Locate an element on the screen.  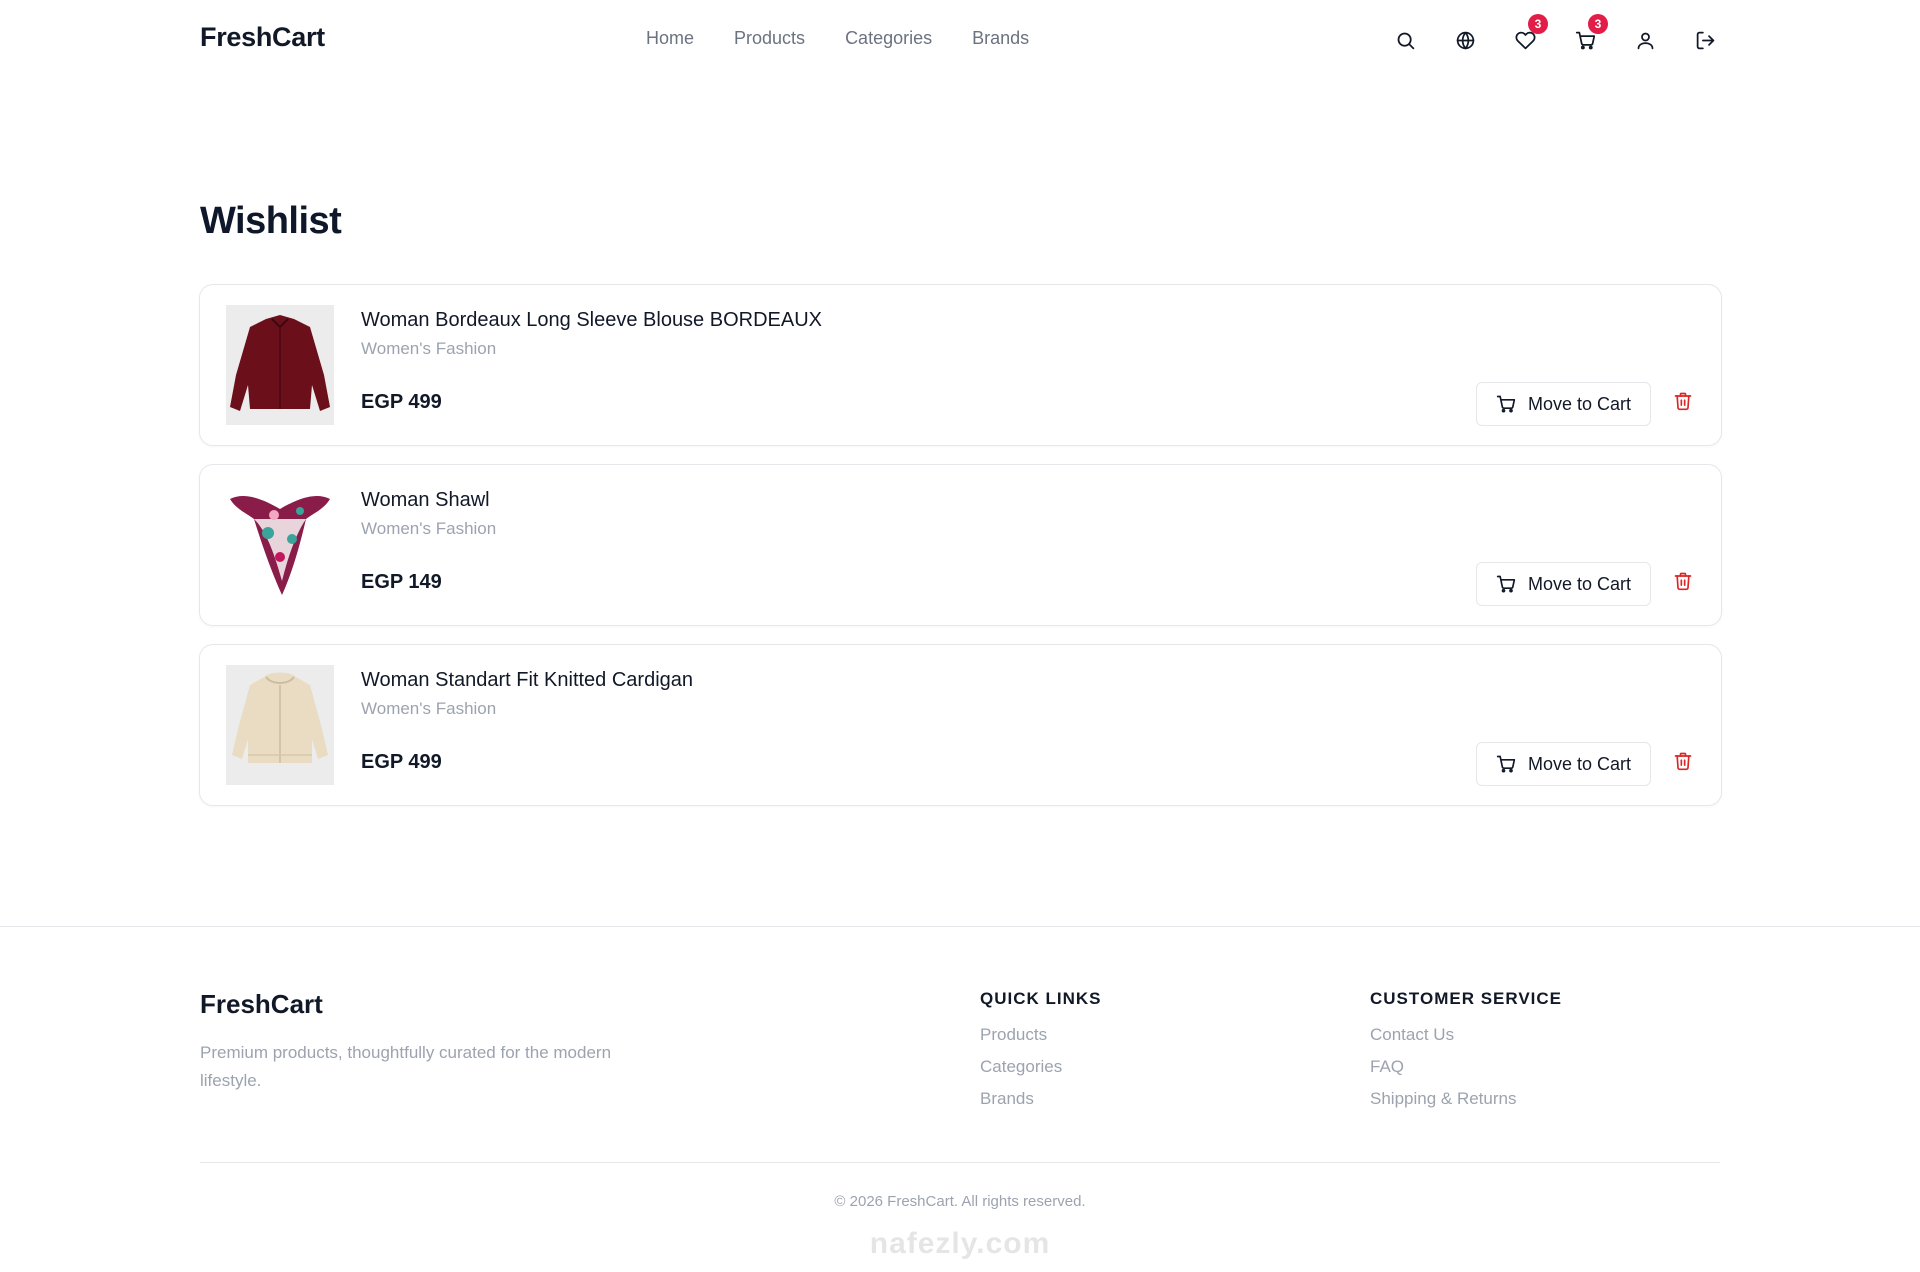
nav-home: Home is located at coordinates (670, 38).